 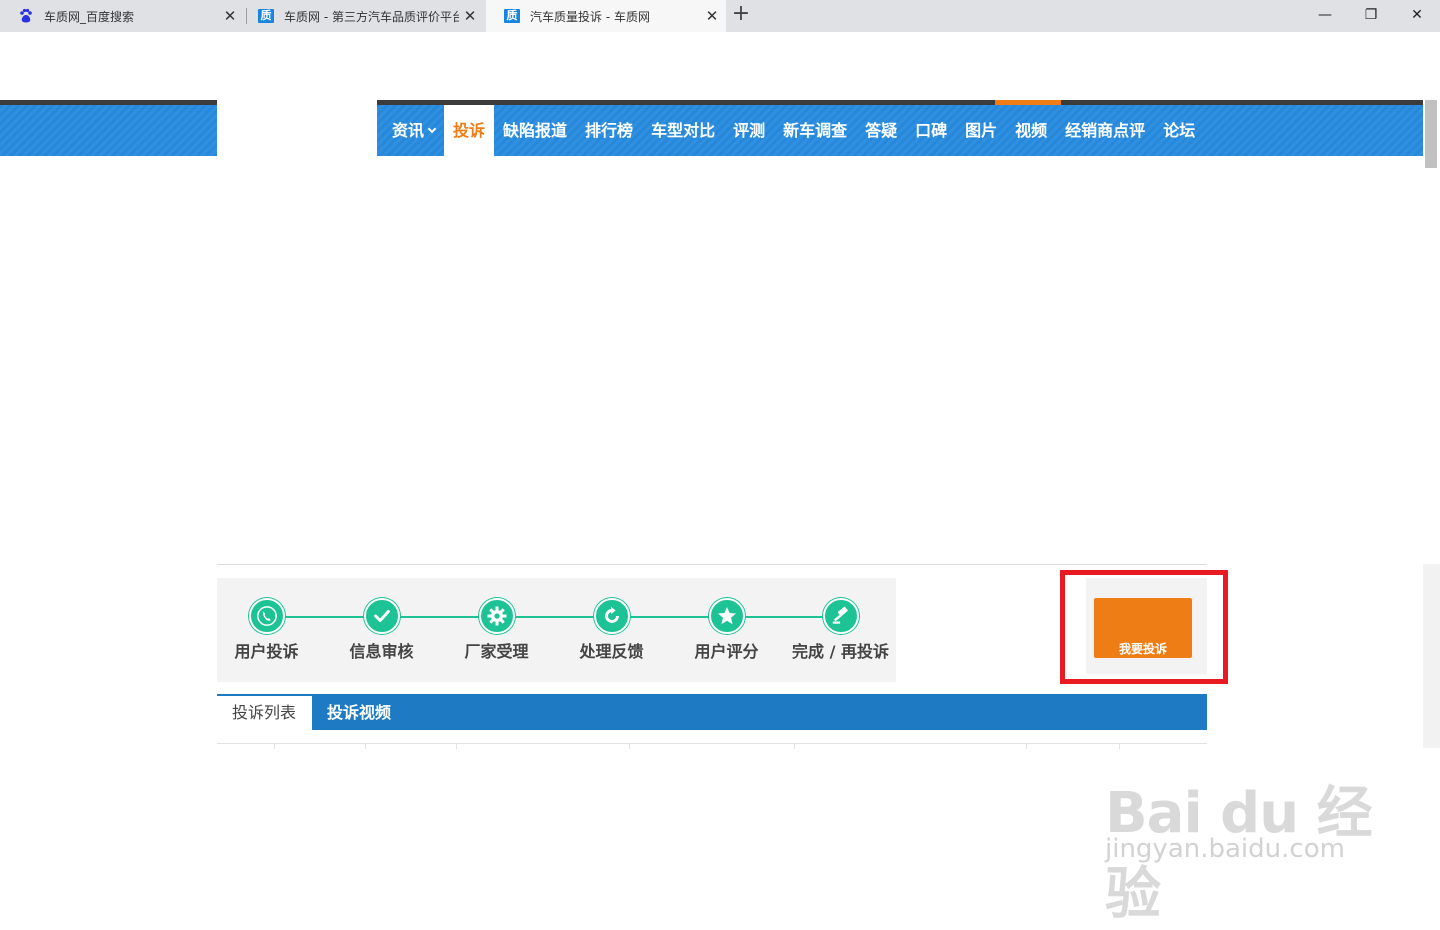 I want to click on nav-item-photos: 图片, so click(x=981, y=130).